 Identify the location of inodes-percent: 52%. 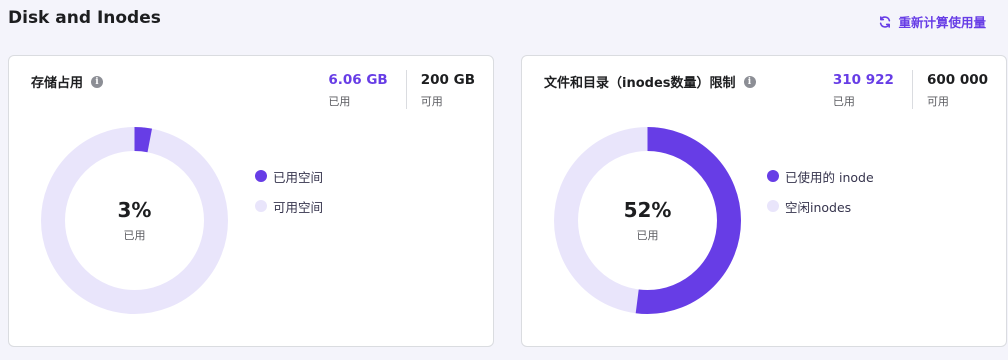
(647, 210).